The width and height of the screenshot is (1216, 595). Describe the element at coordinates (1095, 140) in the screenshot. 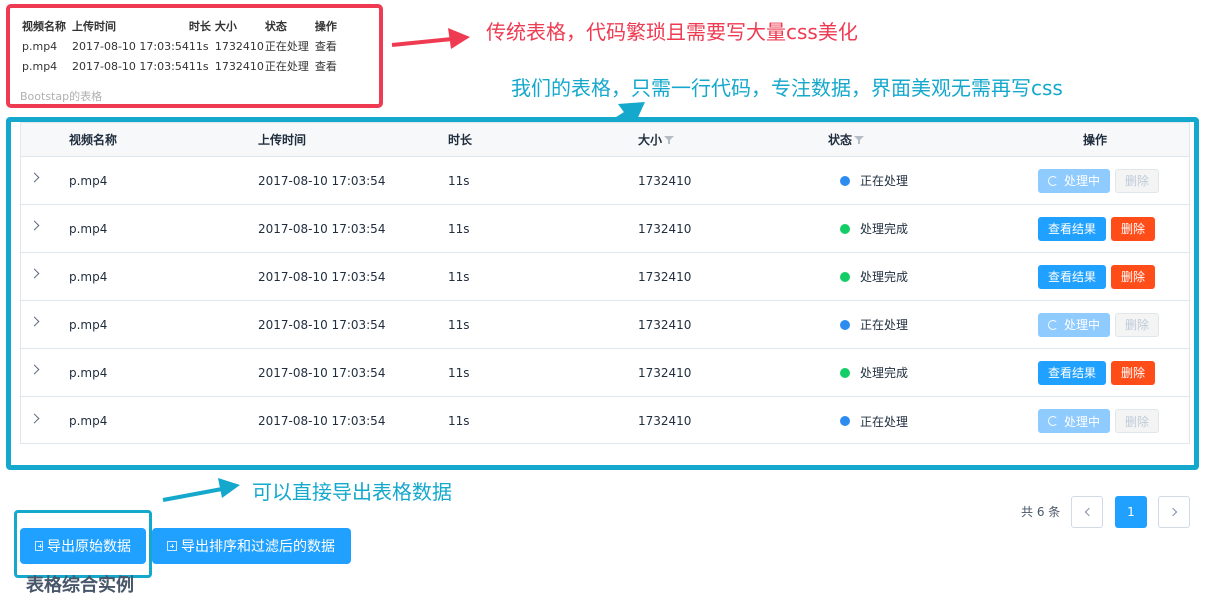

I see `th-ops: 操作` at that location.